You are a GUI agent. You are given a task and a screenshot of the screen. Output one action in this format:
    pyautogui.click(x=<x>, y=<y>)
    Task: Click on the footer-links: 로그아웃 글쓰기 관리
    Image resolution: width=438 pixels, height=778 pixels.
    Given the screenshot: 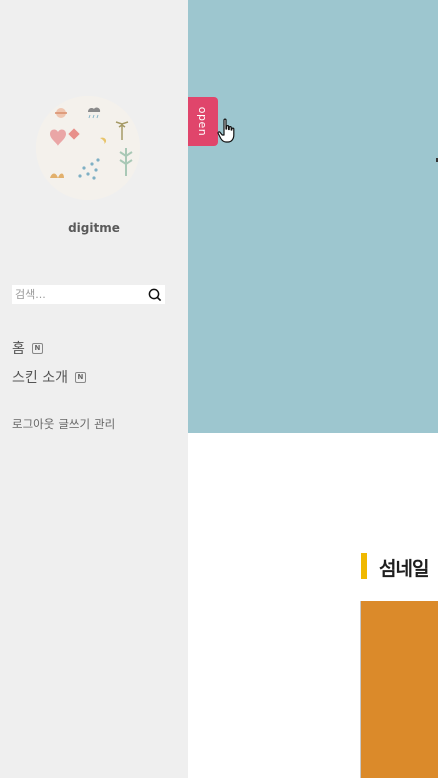 What is the action you would take?
    pyautogui.click(x=63, y=424)
    